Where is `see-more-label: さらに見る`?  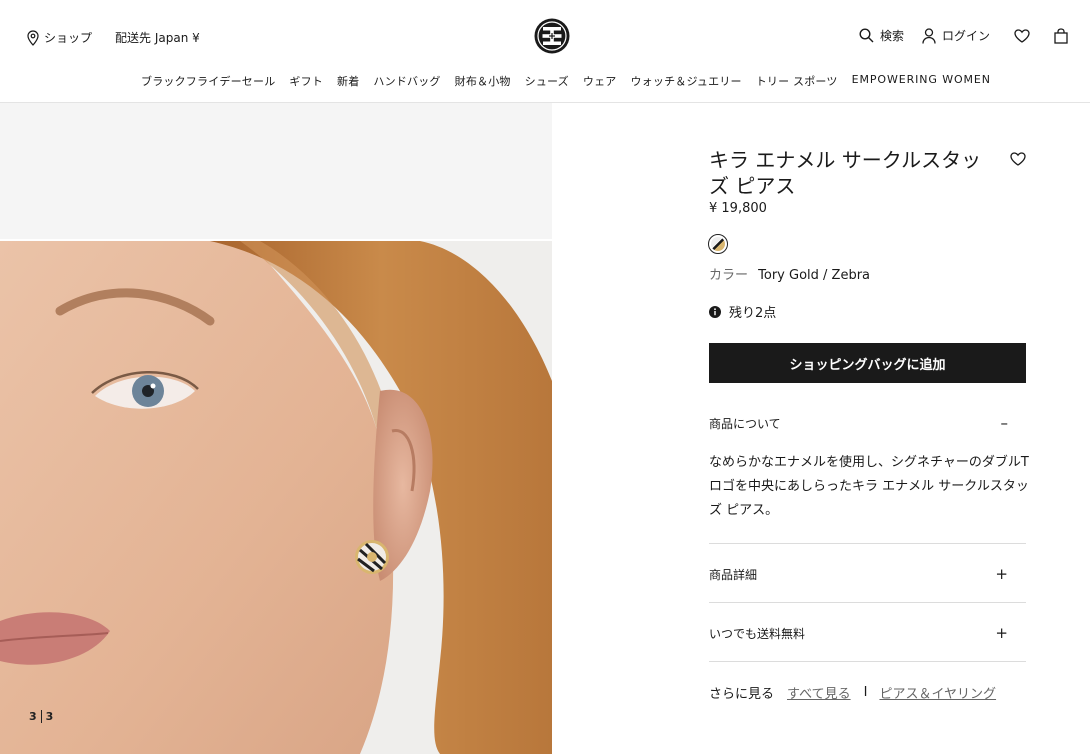 see-more-label: さらに見る is located at coordinates (742, 694).